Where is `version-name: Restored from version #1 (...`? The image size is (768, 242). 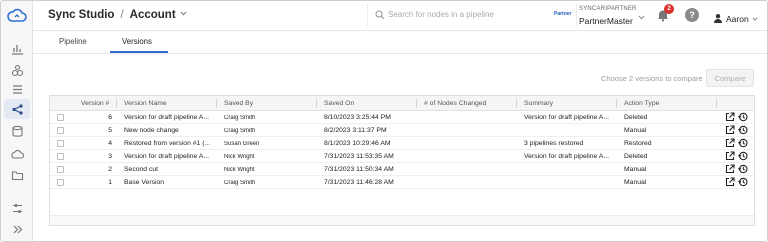 version-name: Restored from version #1 (... is located at coordinates (167, 143).